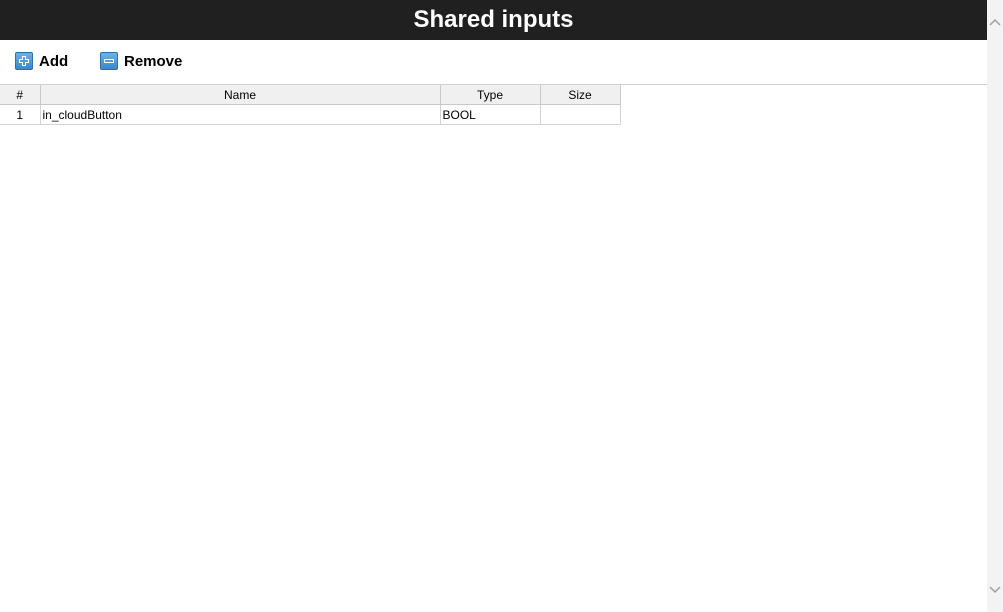 Image resolution: width=1003 pixels, height=612 pixels. What do you see at coordinates (995, 306) in the screenshot?
I see `vertical-scrollbar` at bounding box center [995, 306].